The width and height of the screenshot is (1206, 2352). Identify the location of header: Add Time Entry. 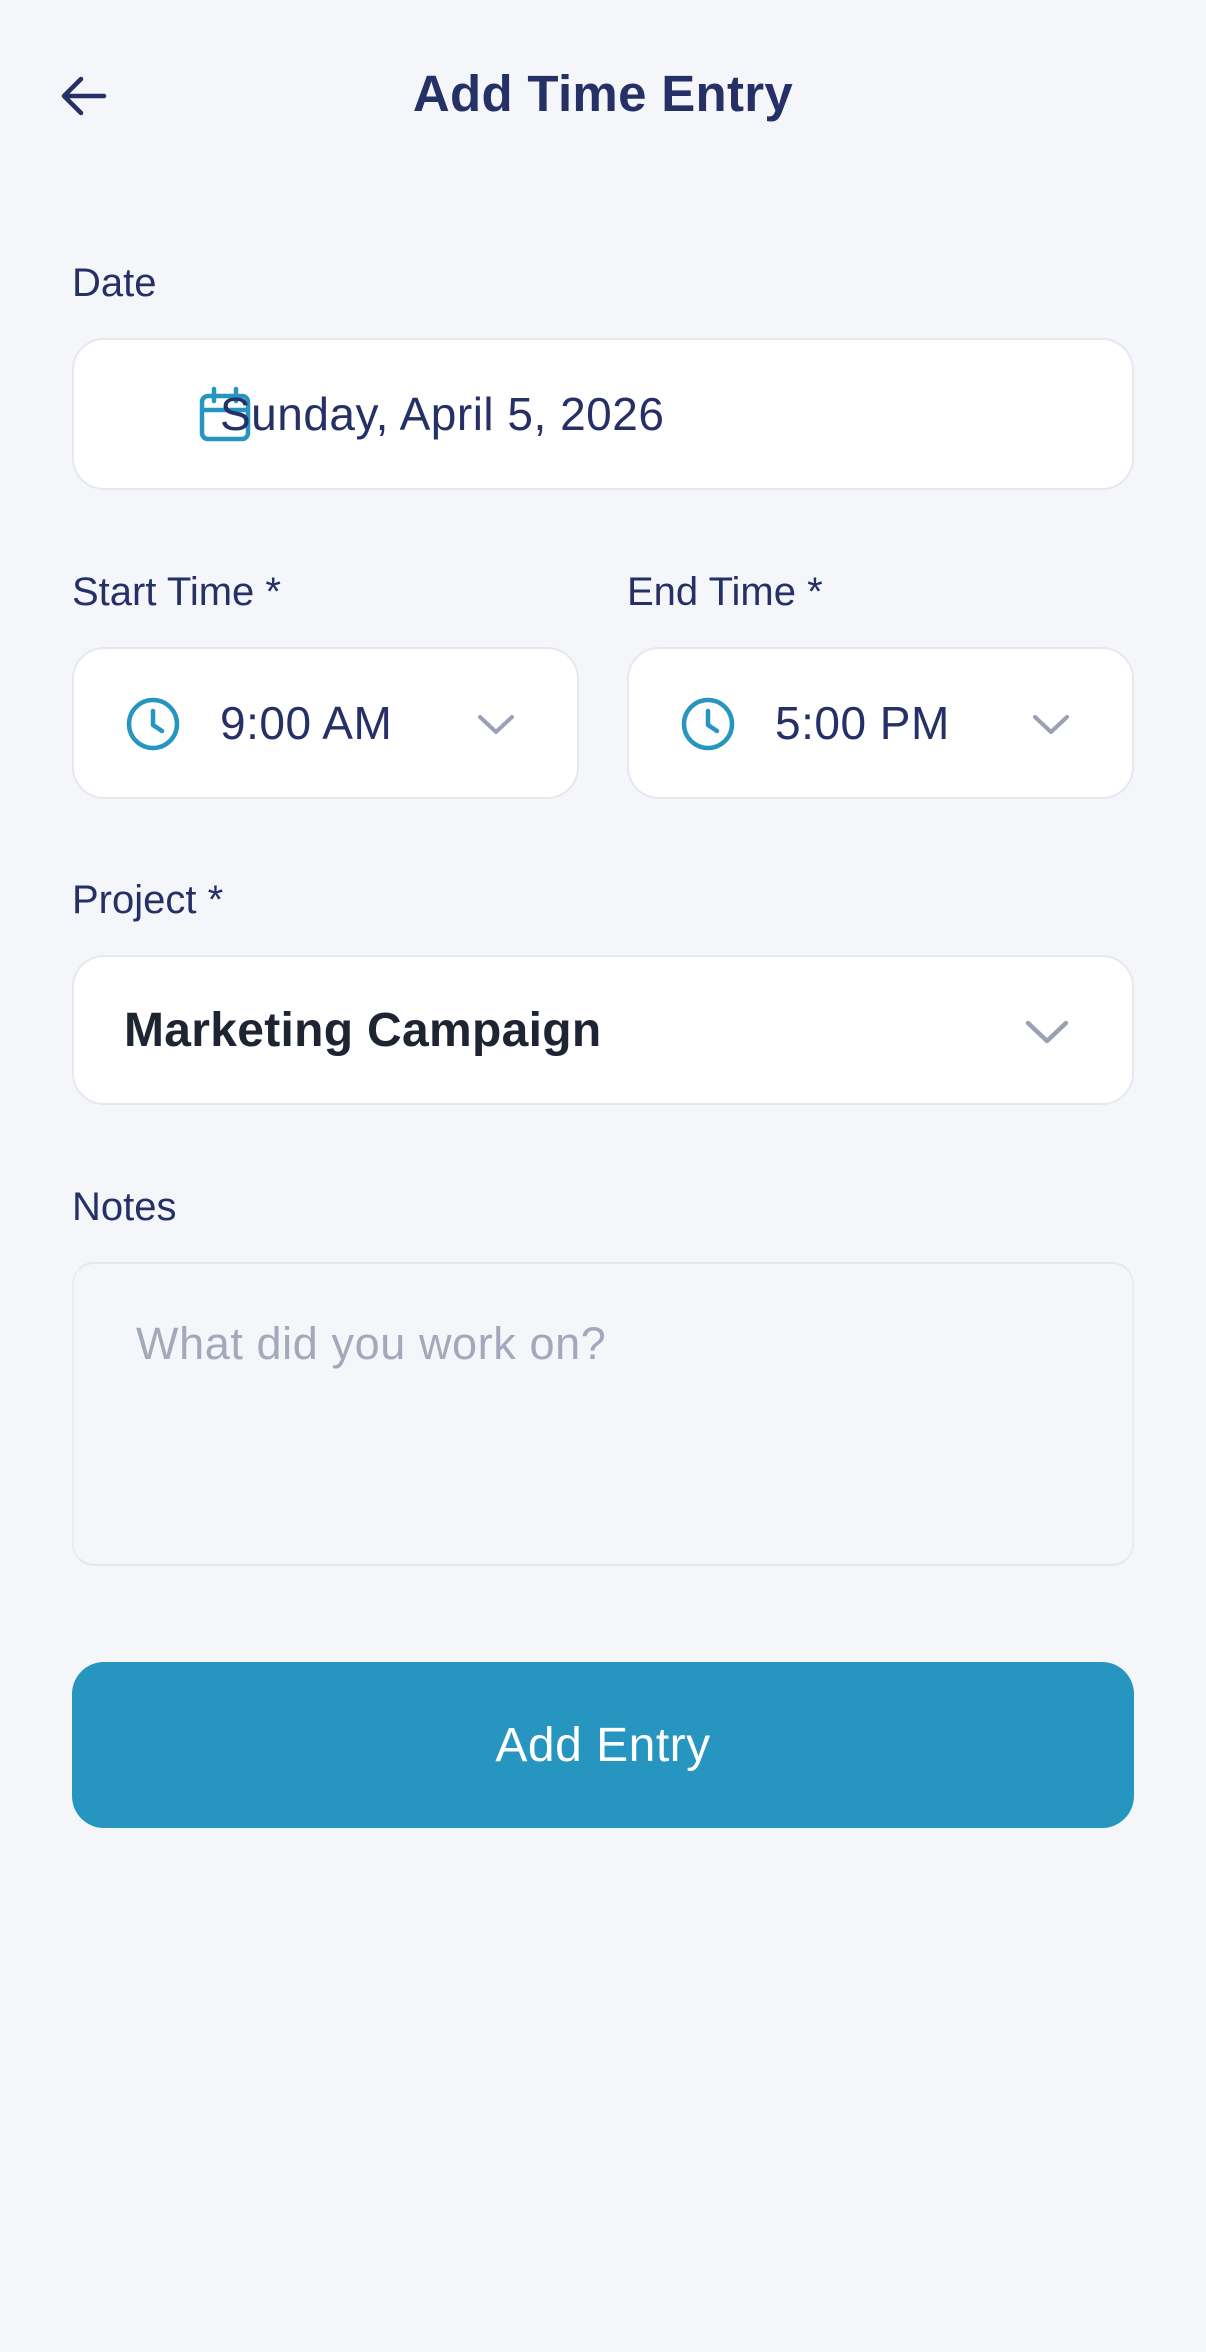
(603, 98).